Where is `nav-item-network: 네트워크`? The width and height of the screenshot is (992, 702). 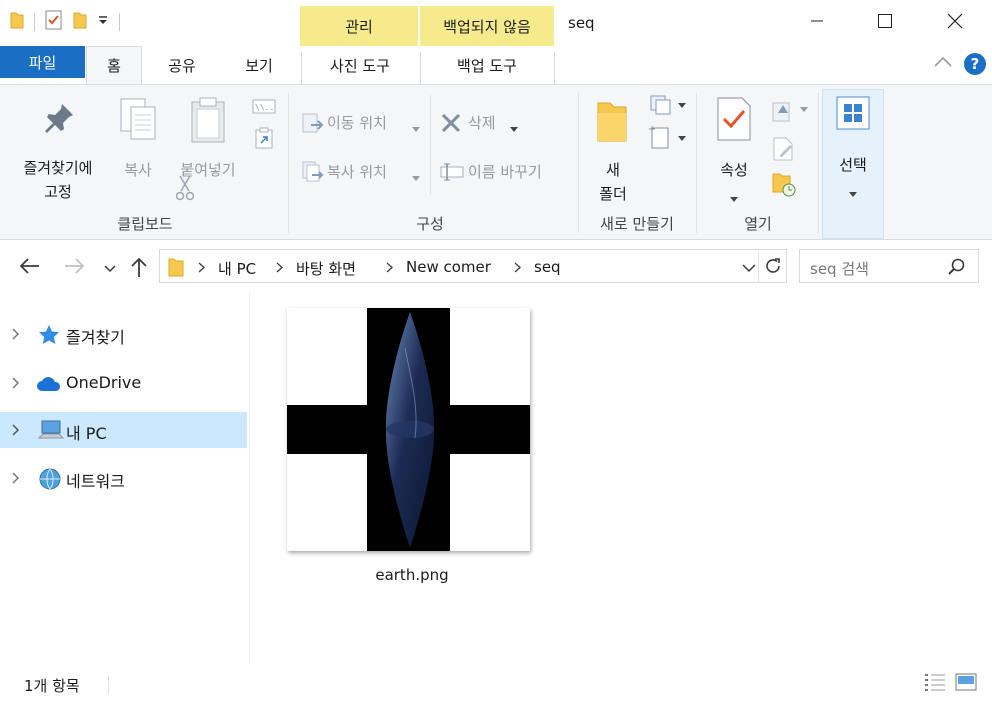
nav-item-network: 네트워크 is located at coordinates (123, 478).